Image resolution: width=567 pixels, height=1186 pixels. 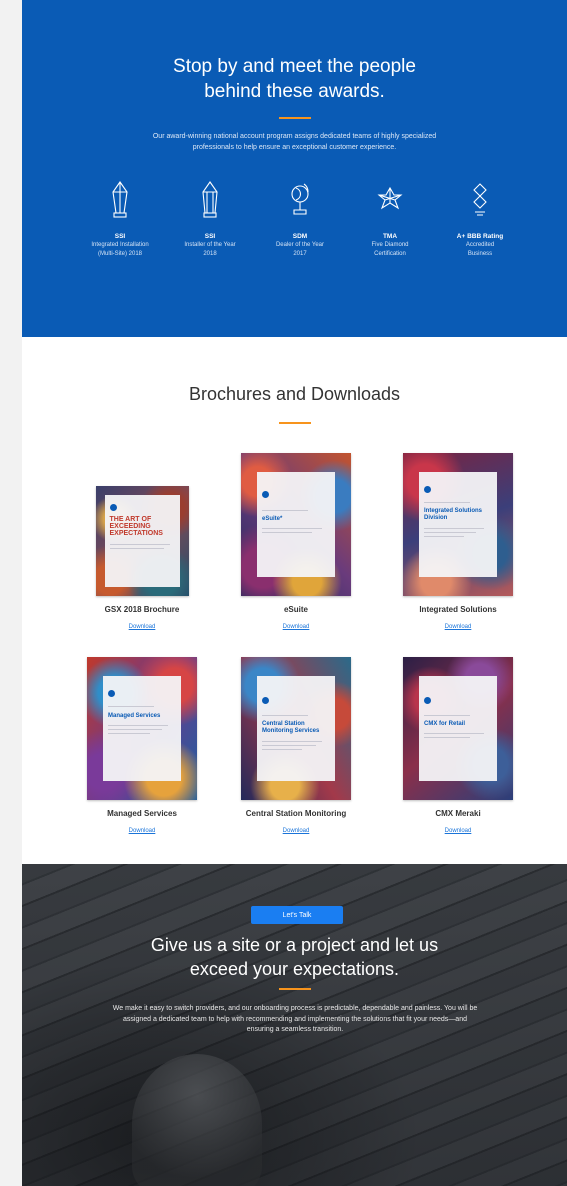 What do you see at coordinates (134, 716) in the screenshot?
I see `cover-title: Managed Services` at bounding box center [134, 716].